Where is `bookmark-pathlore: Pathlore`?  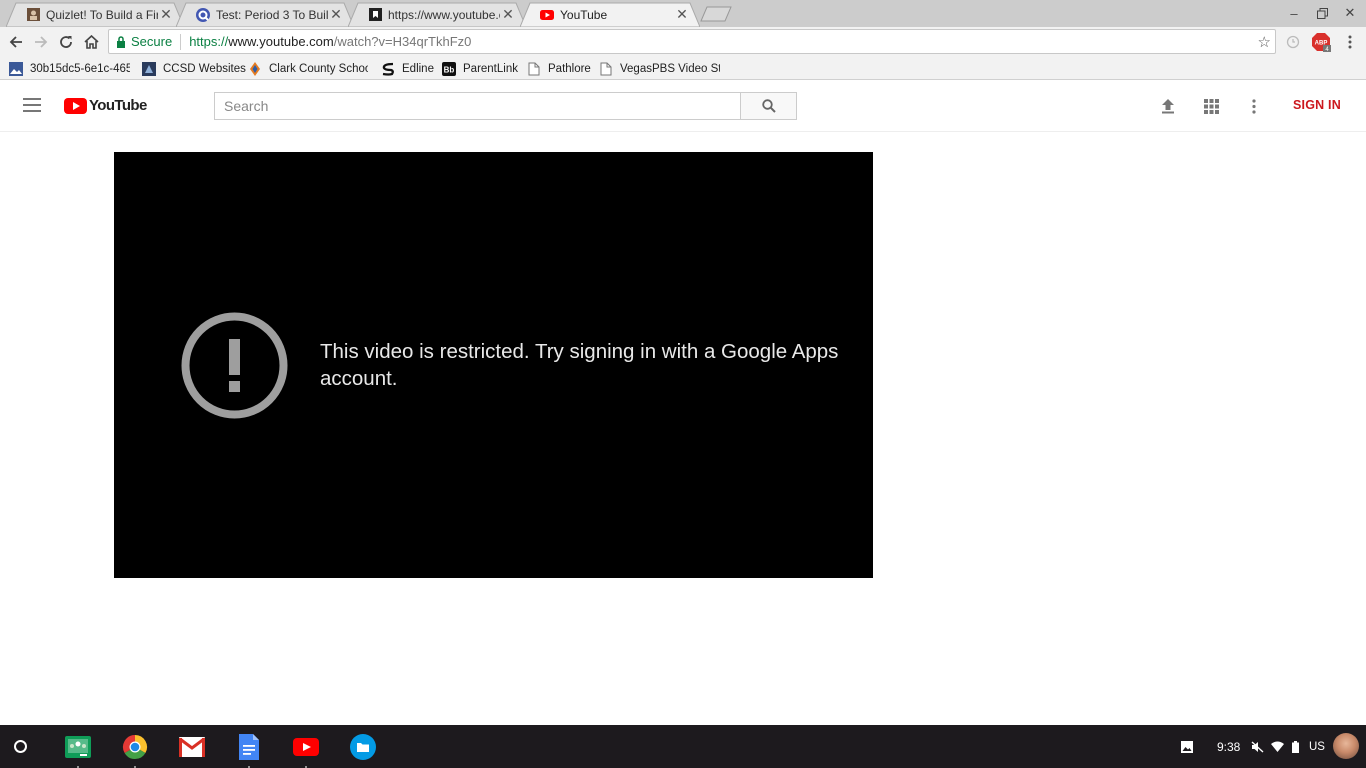 bookmark-pathlore: Pathlore is located at coordinates (559, 68).